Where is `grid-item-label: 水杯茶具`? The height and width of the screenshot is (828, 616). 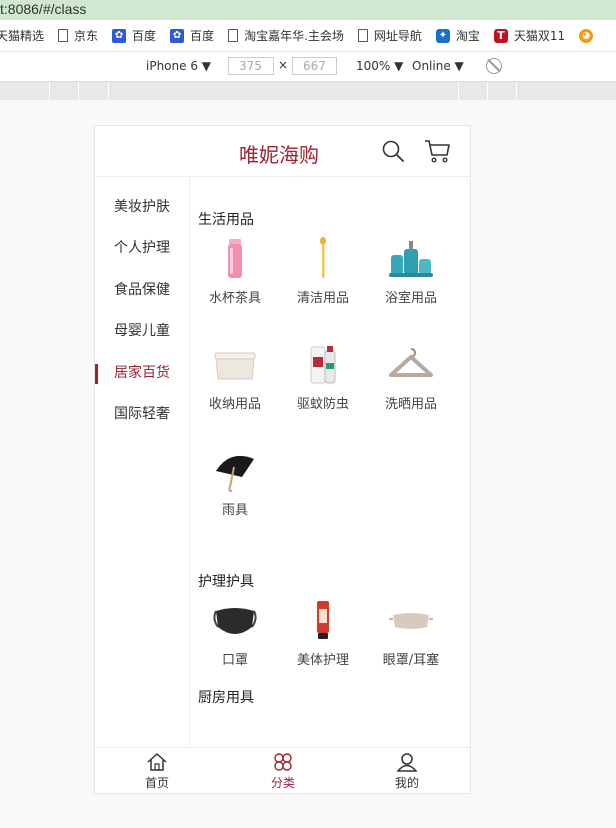 grid-item-label: 水杯茶具 is located at coordinates (234, 298).